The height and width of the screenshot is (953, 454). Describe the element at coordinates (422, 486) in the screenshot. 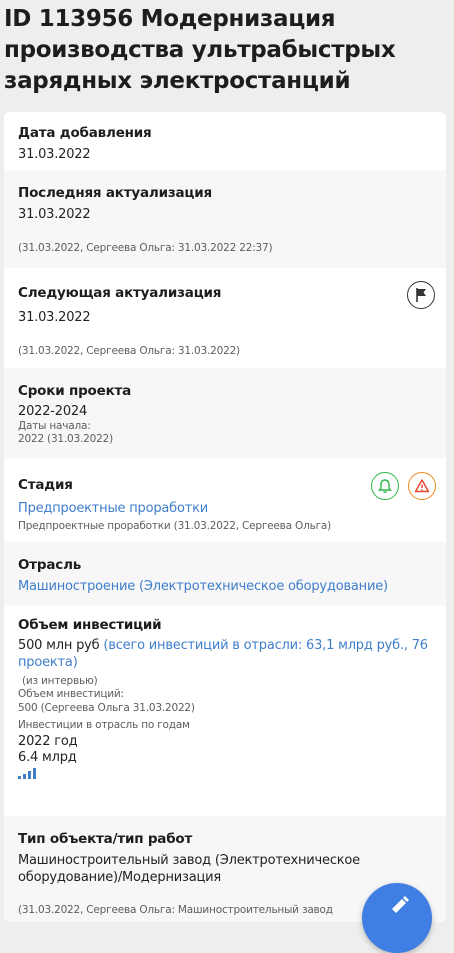

I see `warning-icon` at that location.